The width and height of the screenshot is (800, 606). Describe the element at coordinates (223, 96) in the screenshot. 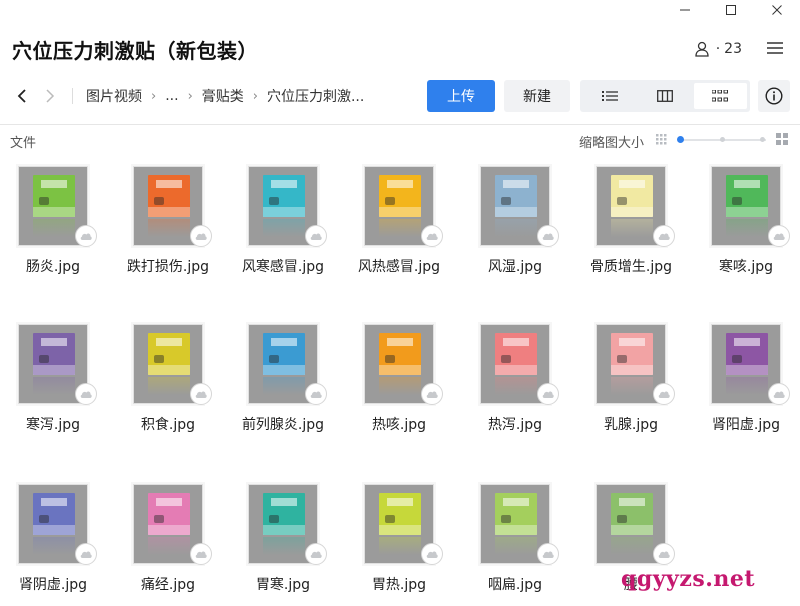

I see `breadcrumb-item: 膏贴类` at that location.